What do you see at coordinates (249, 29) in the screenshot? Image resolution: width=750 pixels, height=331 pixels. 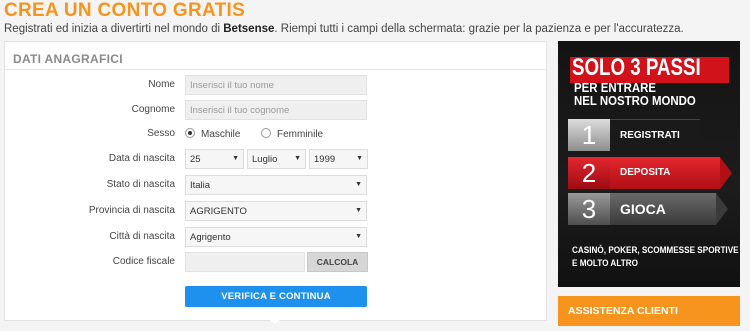 I see `brand-name: Betsense` at bounding box center [249, 29].